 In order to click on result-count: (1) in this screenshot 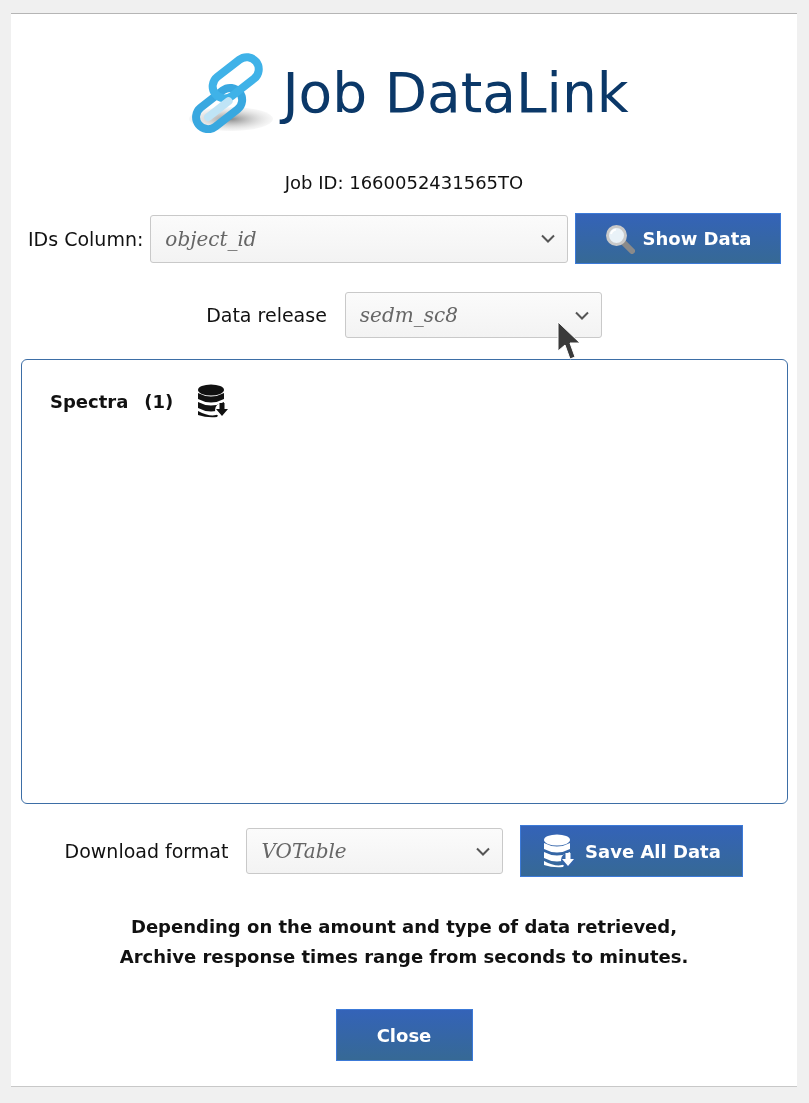, I will do `click(159, 402)`.